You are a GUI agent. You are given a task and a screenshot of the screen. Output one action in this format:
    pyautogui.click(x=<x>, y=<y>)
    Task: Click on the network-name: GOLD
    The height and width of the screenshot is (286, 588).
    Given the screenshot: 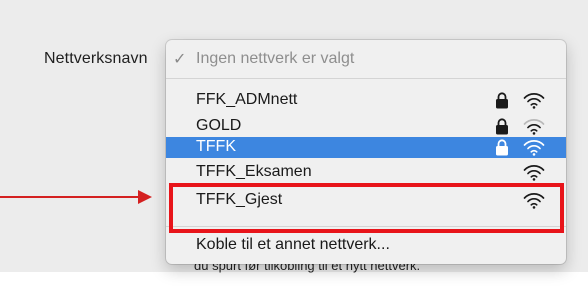 What is the action you would take?
    pyautogui.click(x=219, y=125)
    